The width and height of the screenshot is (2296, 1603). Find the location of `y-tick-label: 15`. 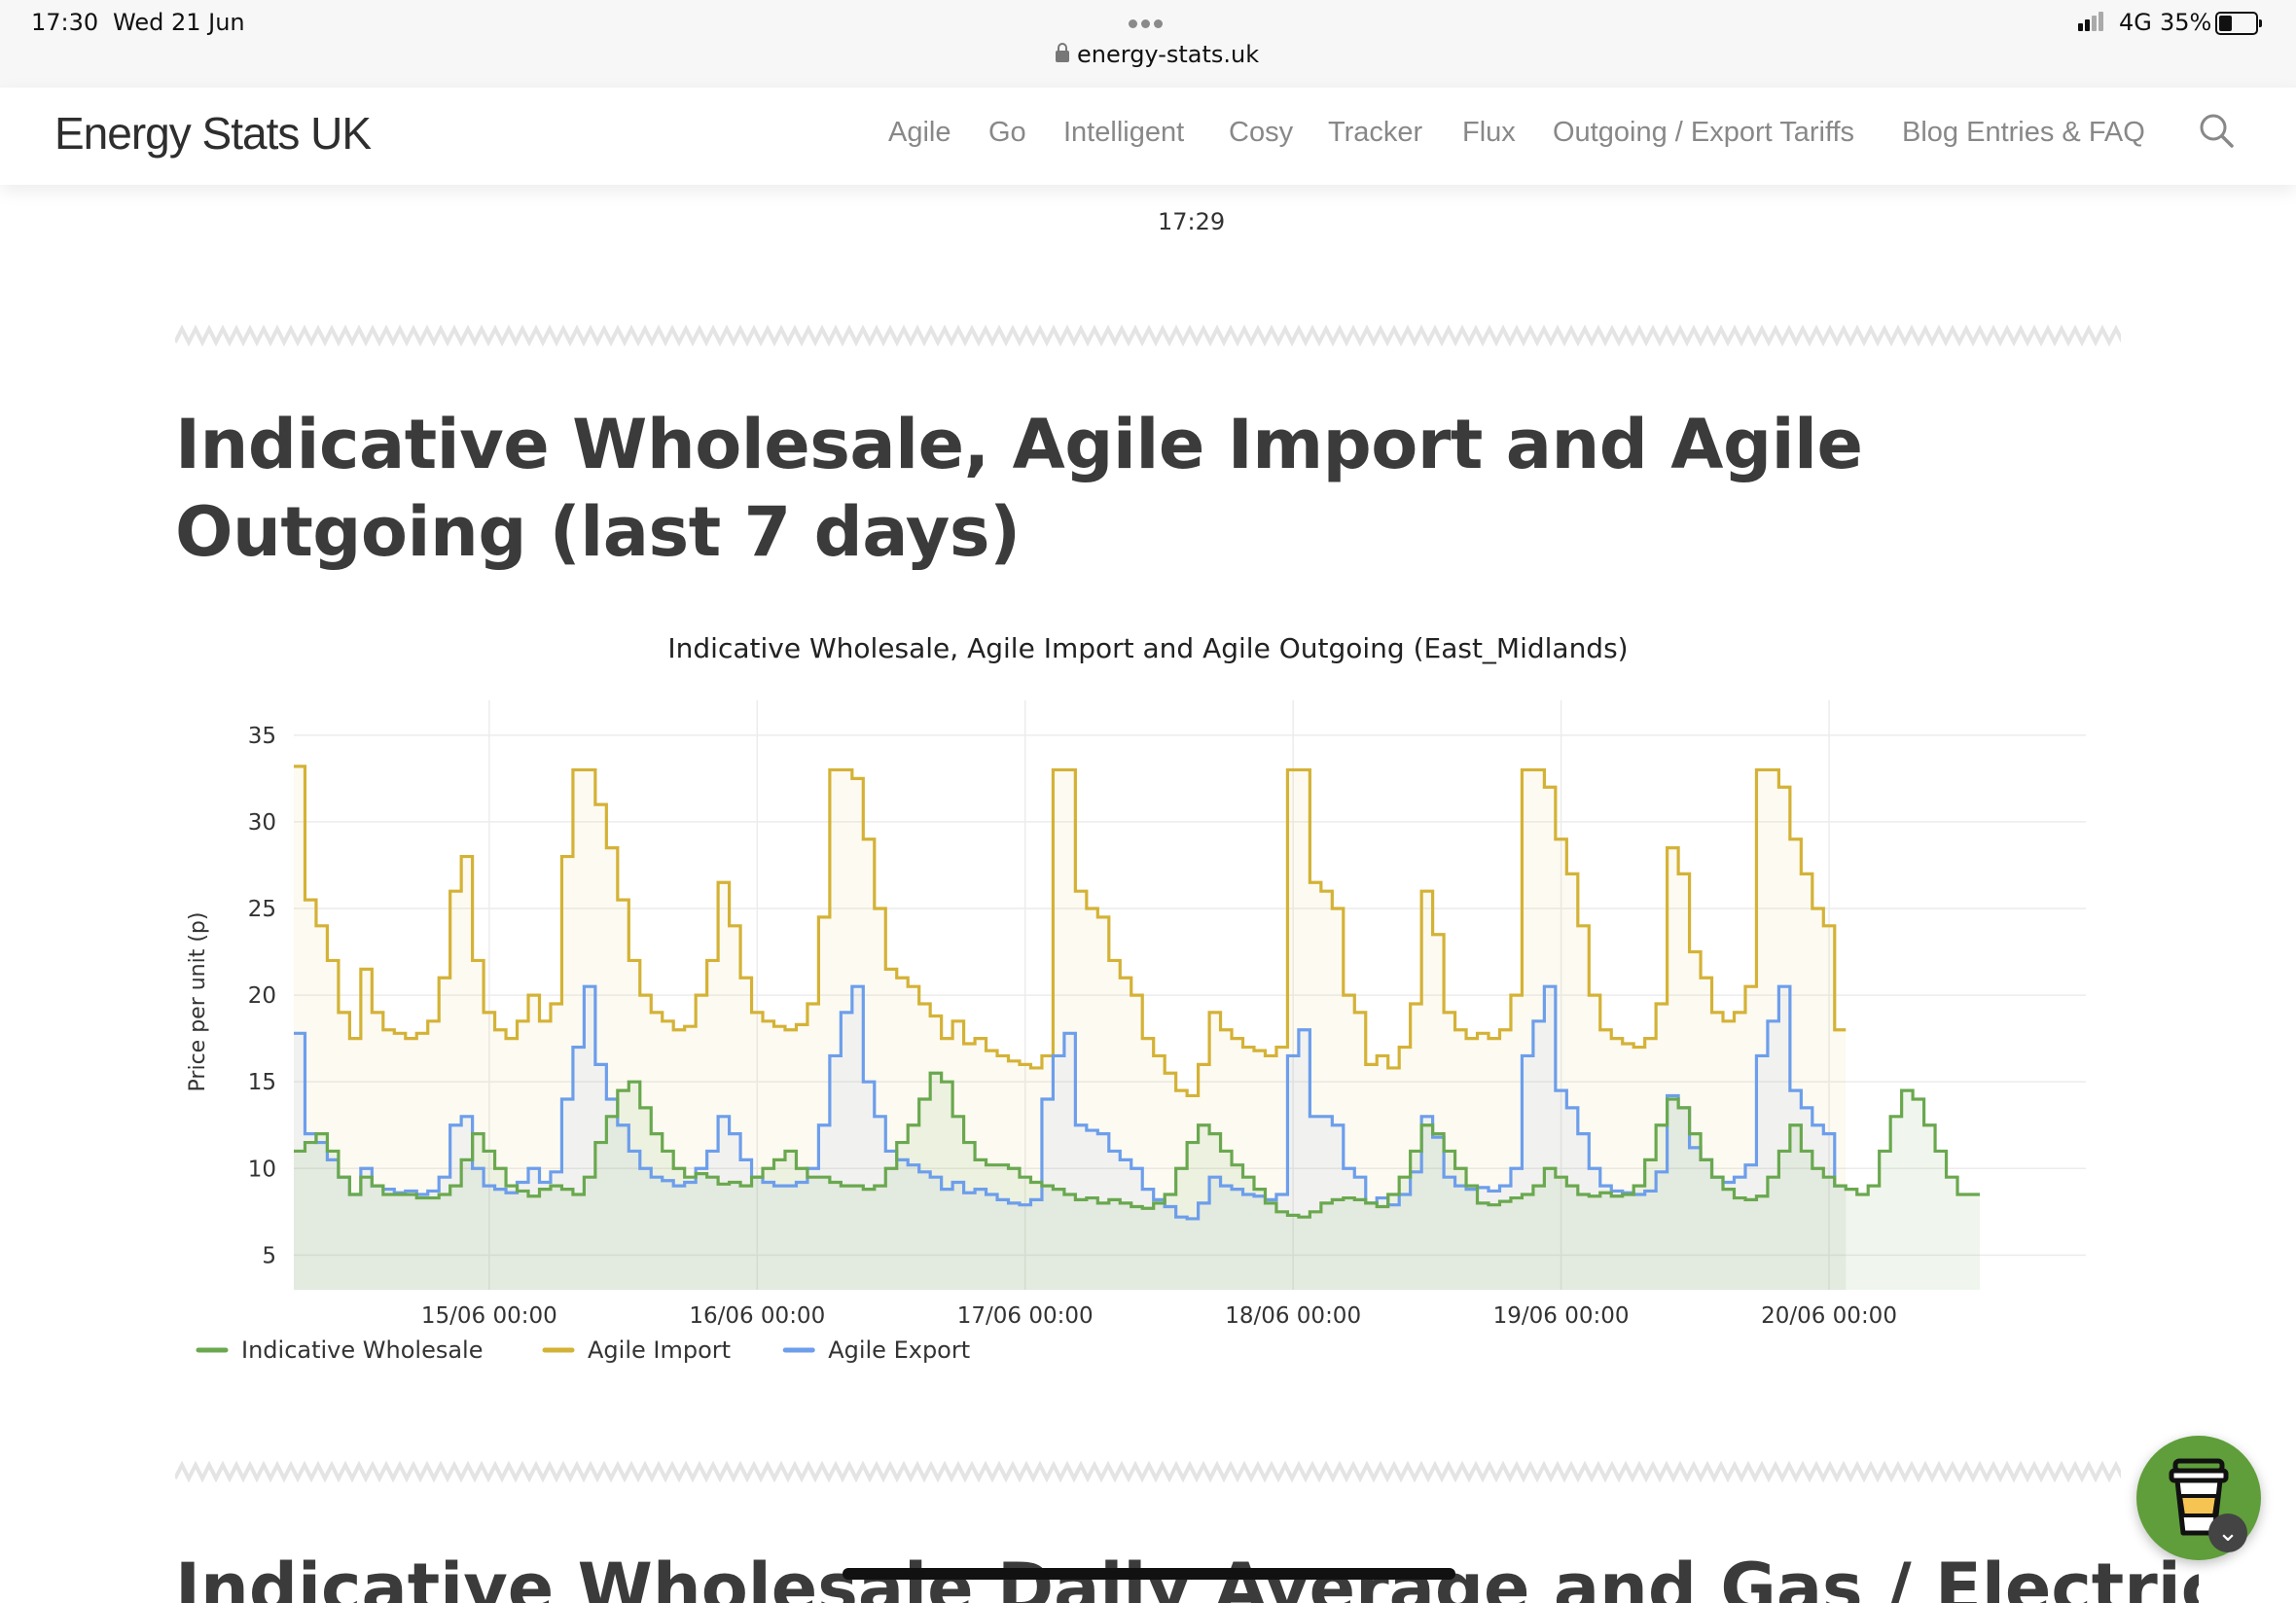

y-tick-label: 15 is located at coordinates (262, 1083).